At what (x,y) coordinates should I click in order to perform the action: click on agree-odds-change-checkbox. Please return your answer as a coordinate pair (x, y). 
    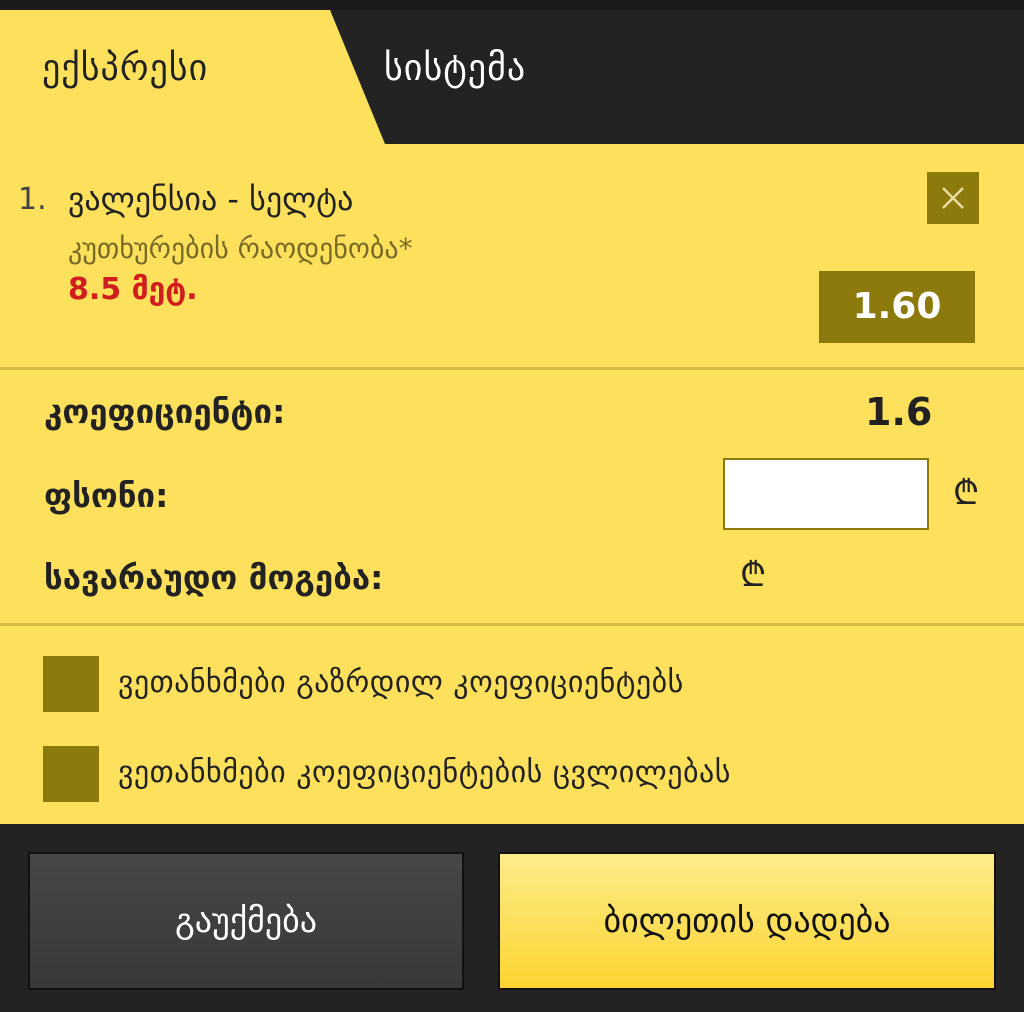
    Looking at the image, I should click on (71, 774).